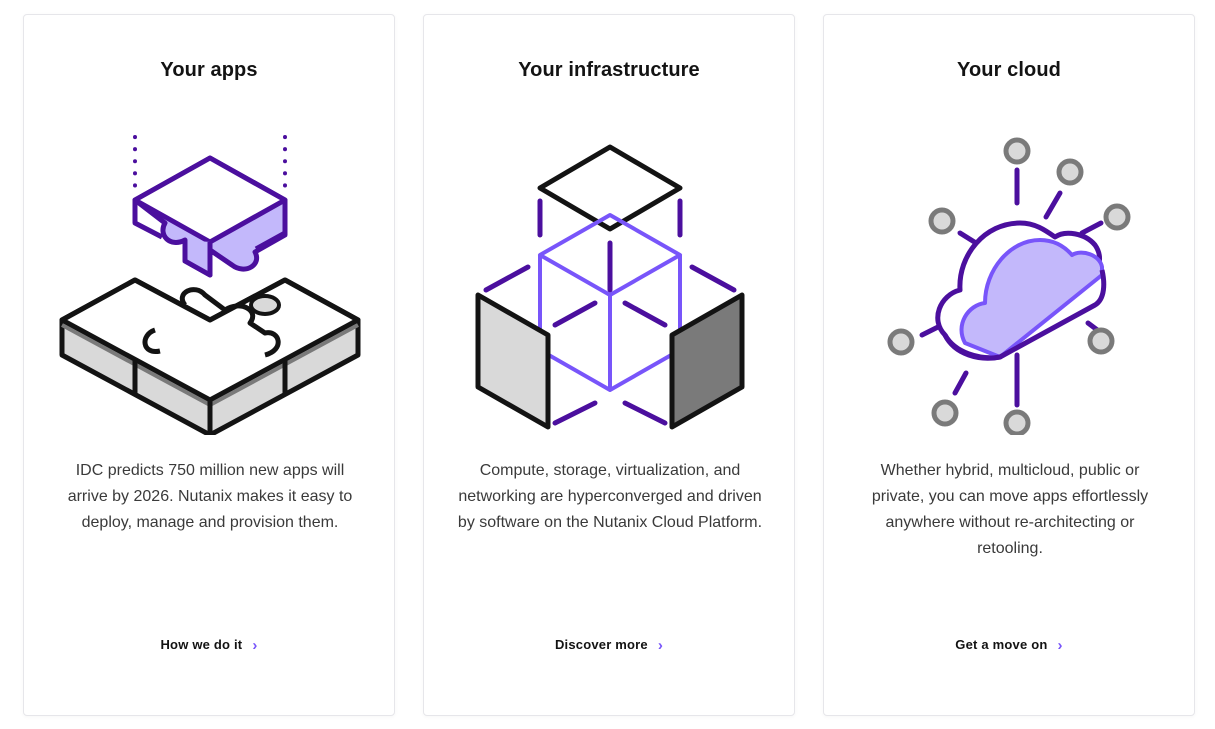 The image size is (1215, 729). I want to click on link-label: Get a move on, so click(1001, 644).